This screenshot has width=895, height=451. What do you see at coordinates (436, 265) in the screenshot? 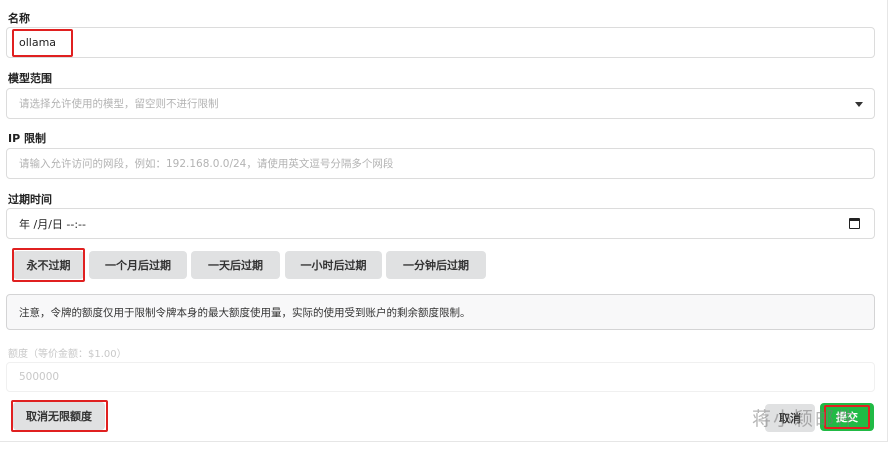
I see `expire-one-minute-button: 一分钟后过期` at bounding box center [436, 265].